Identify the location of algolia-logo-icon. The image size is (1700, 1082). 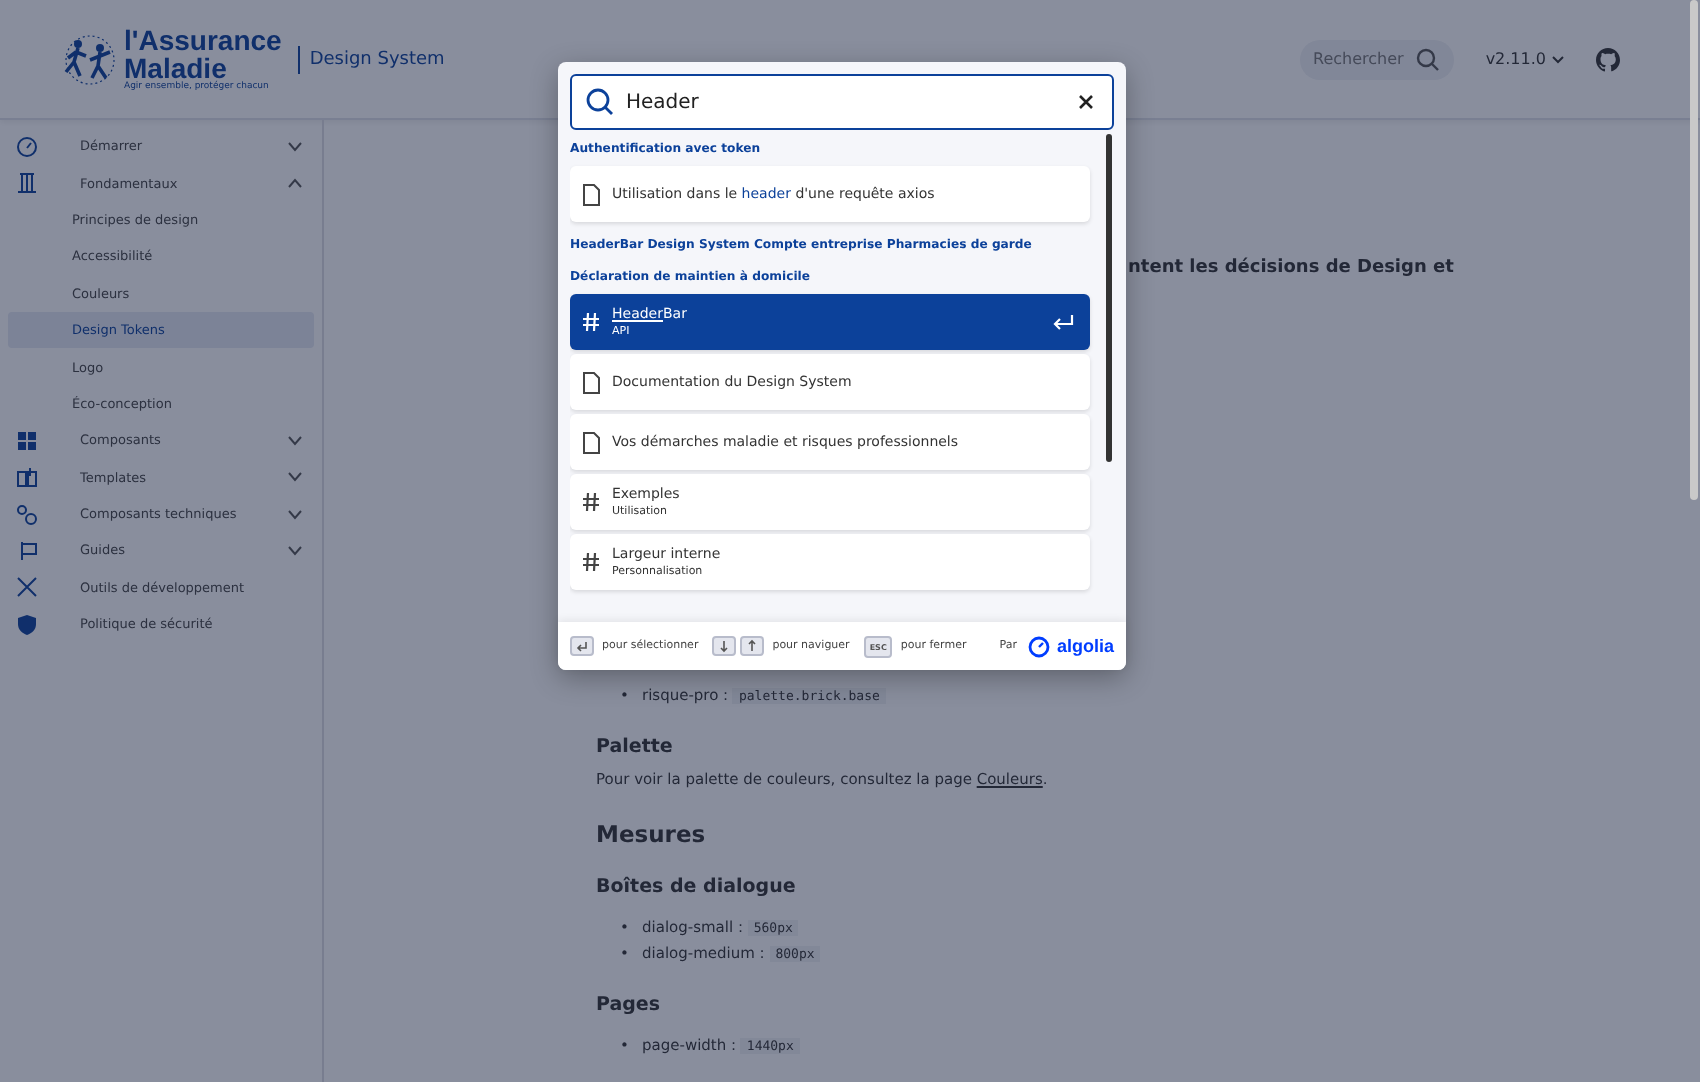
(1039, 646).